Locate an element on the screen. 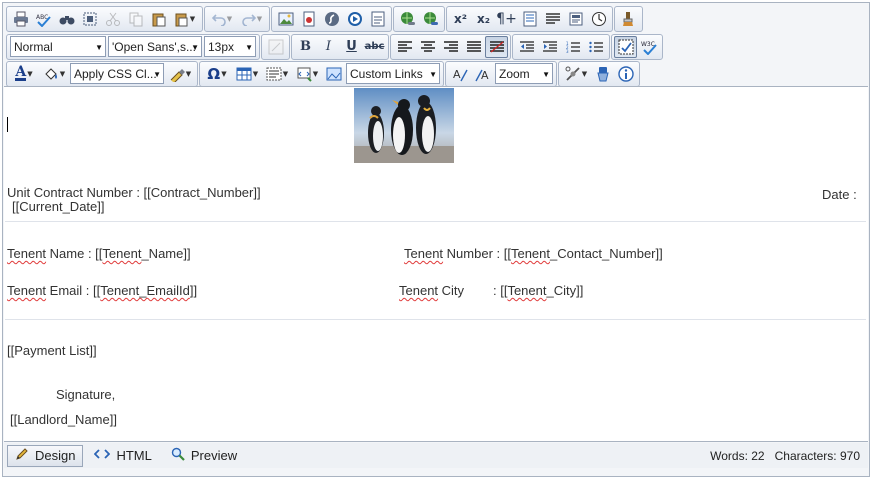 This screenshot has width=873, height=479. paste-options-icon: ▼ is located at coordinates (185, 19).